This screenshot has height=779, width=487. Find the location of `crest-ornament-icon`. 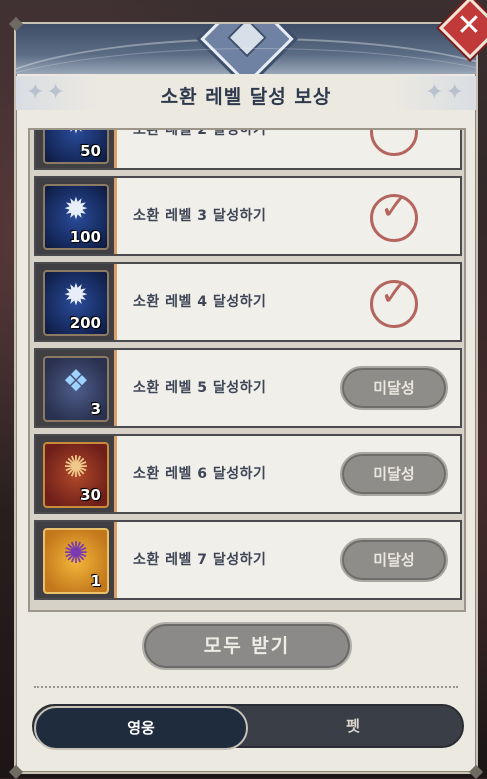

crest-ornament-icon is located at coordinates (247, 49).